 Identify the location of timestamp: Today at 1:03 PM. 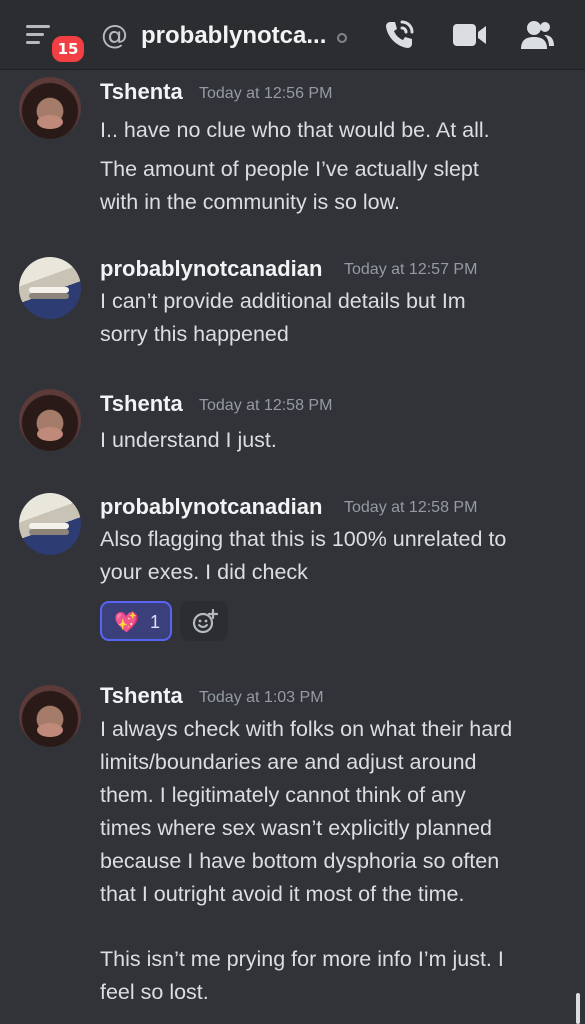
(261, 697).